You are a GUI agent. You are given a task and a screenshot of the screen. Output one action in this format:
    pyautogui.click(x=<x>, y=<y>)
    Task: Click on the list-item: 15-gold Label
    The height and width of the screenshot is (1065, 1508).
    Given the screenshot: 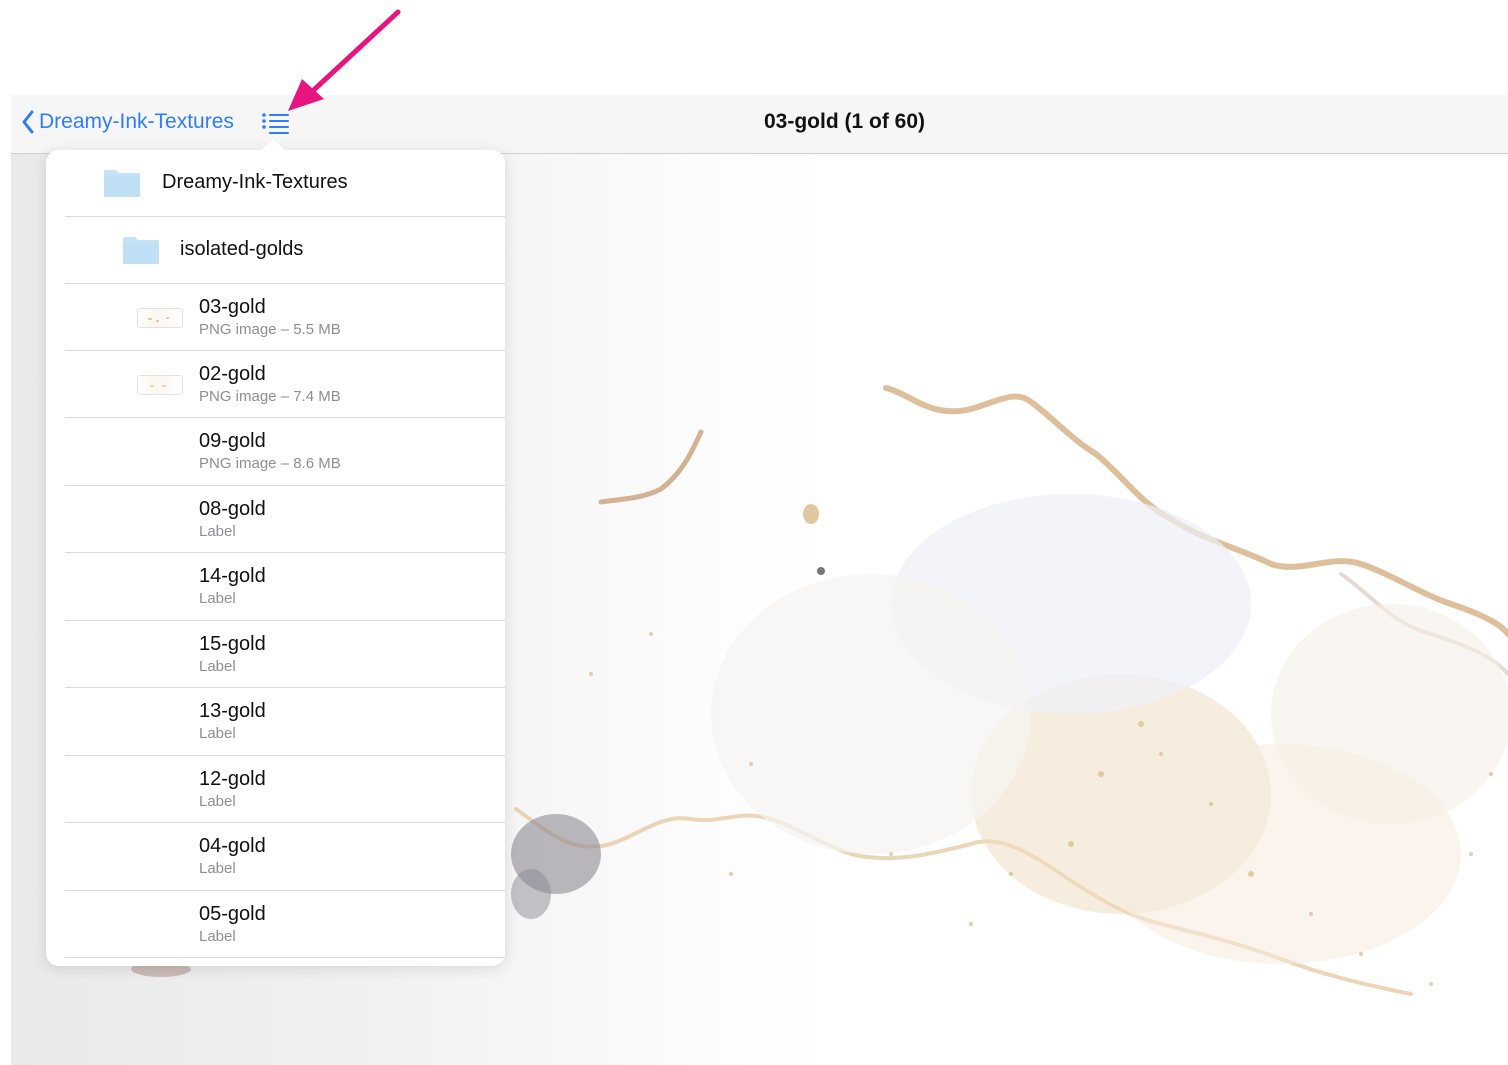 What is the action you would take?
    pyautogui.click(x=285, y=654)
    